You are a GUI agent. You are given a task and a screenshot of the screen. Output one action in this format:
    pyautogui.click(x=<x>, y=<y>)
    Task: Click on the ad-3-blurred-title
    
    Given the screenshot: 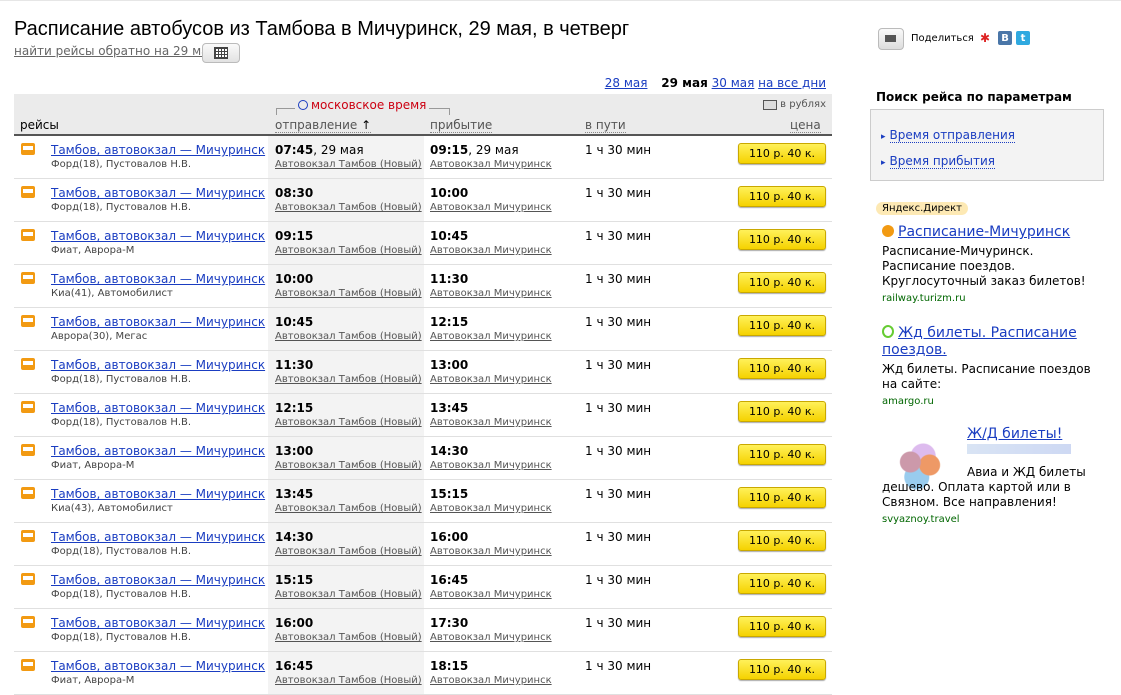 What is the action you would take?
    pyautogui.click(x=1019, y=449)
    